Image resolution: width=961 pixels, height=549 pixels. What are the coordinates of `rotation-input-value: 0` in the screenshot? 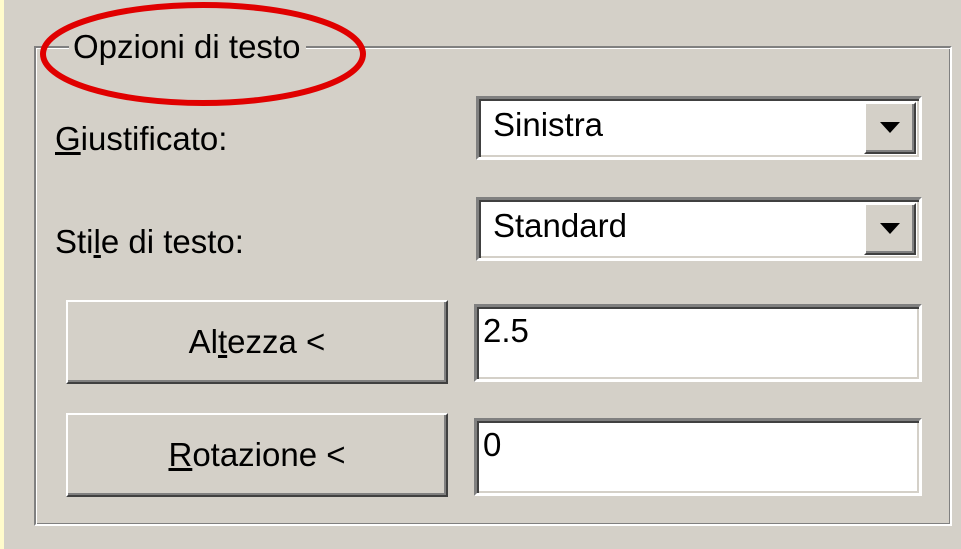 It's located at (492, 444).